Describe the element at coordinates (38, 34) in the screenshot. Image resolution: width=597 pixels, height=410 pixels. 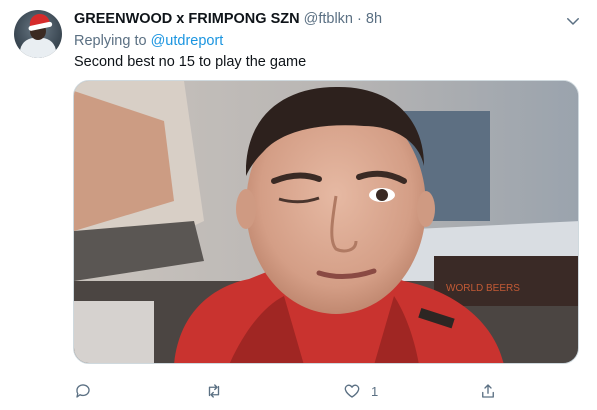
I see `avatar` at that location.